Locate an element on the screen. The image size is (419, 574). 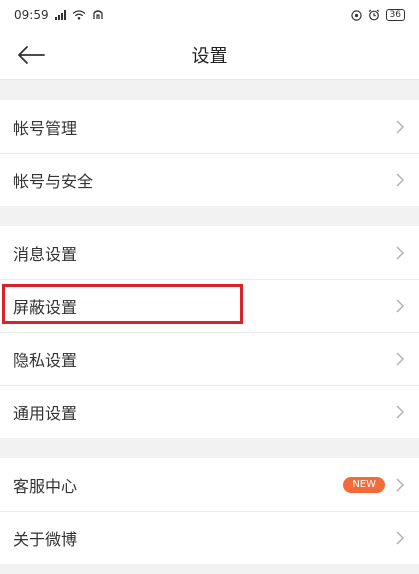
account-management-row: 帐号管理 is located at coordinates (209, 126).